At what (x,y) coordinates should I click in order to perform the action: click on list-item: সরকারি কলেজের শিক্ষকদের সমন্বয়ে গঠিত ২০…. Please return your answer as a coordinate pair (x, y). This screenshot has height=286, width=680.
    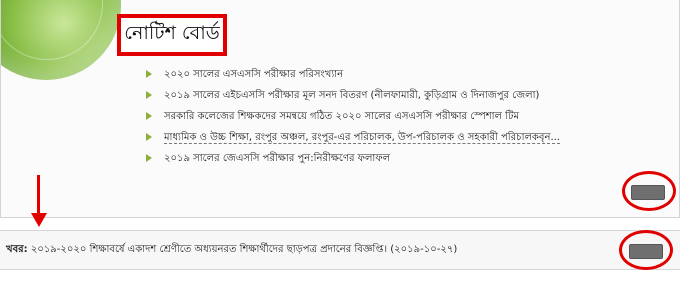
    Looking at the image, I should click on (353, 116).